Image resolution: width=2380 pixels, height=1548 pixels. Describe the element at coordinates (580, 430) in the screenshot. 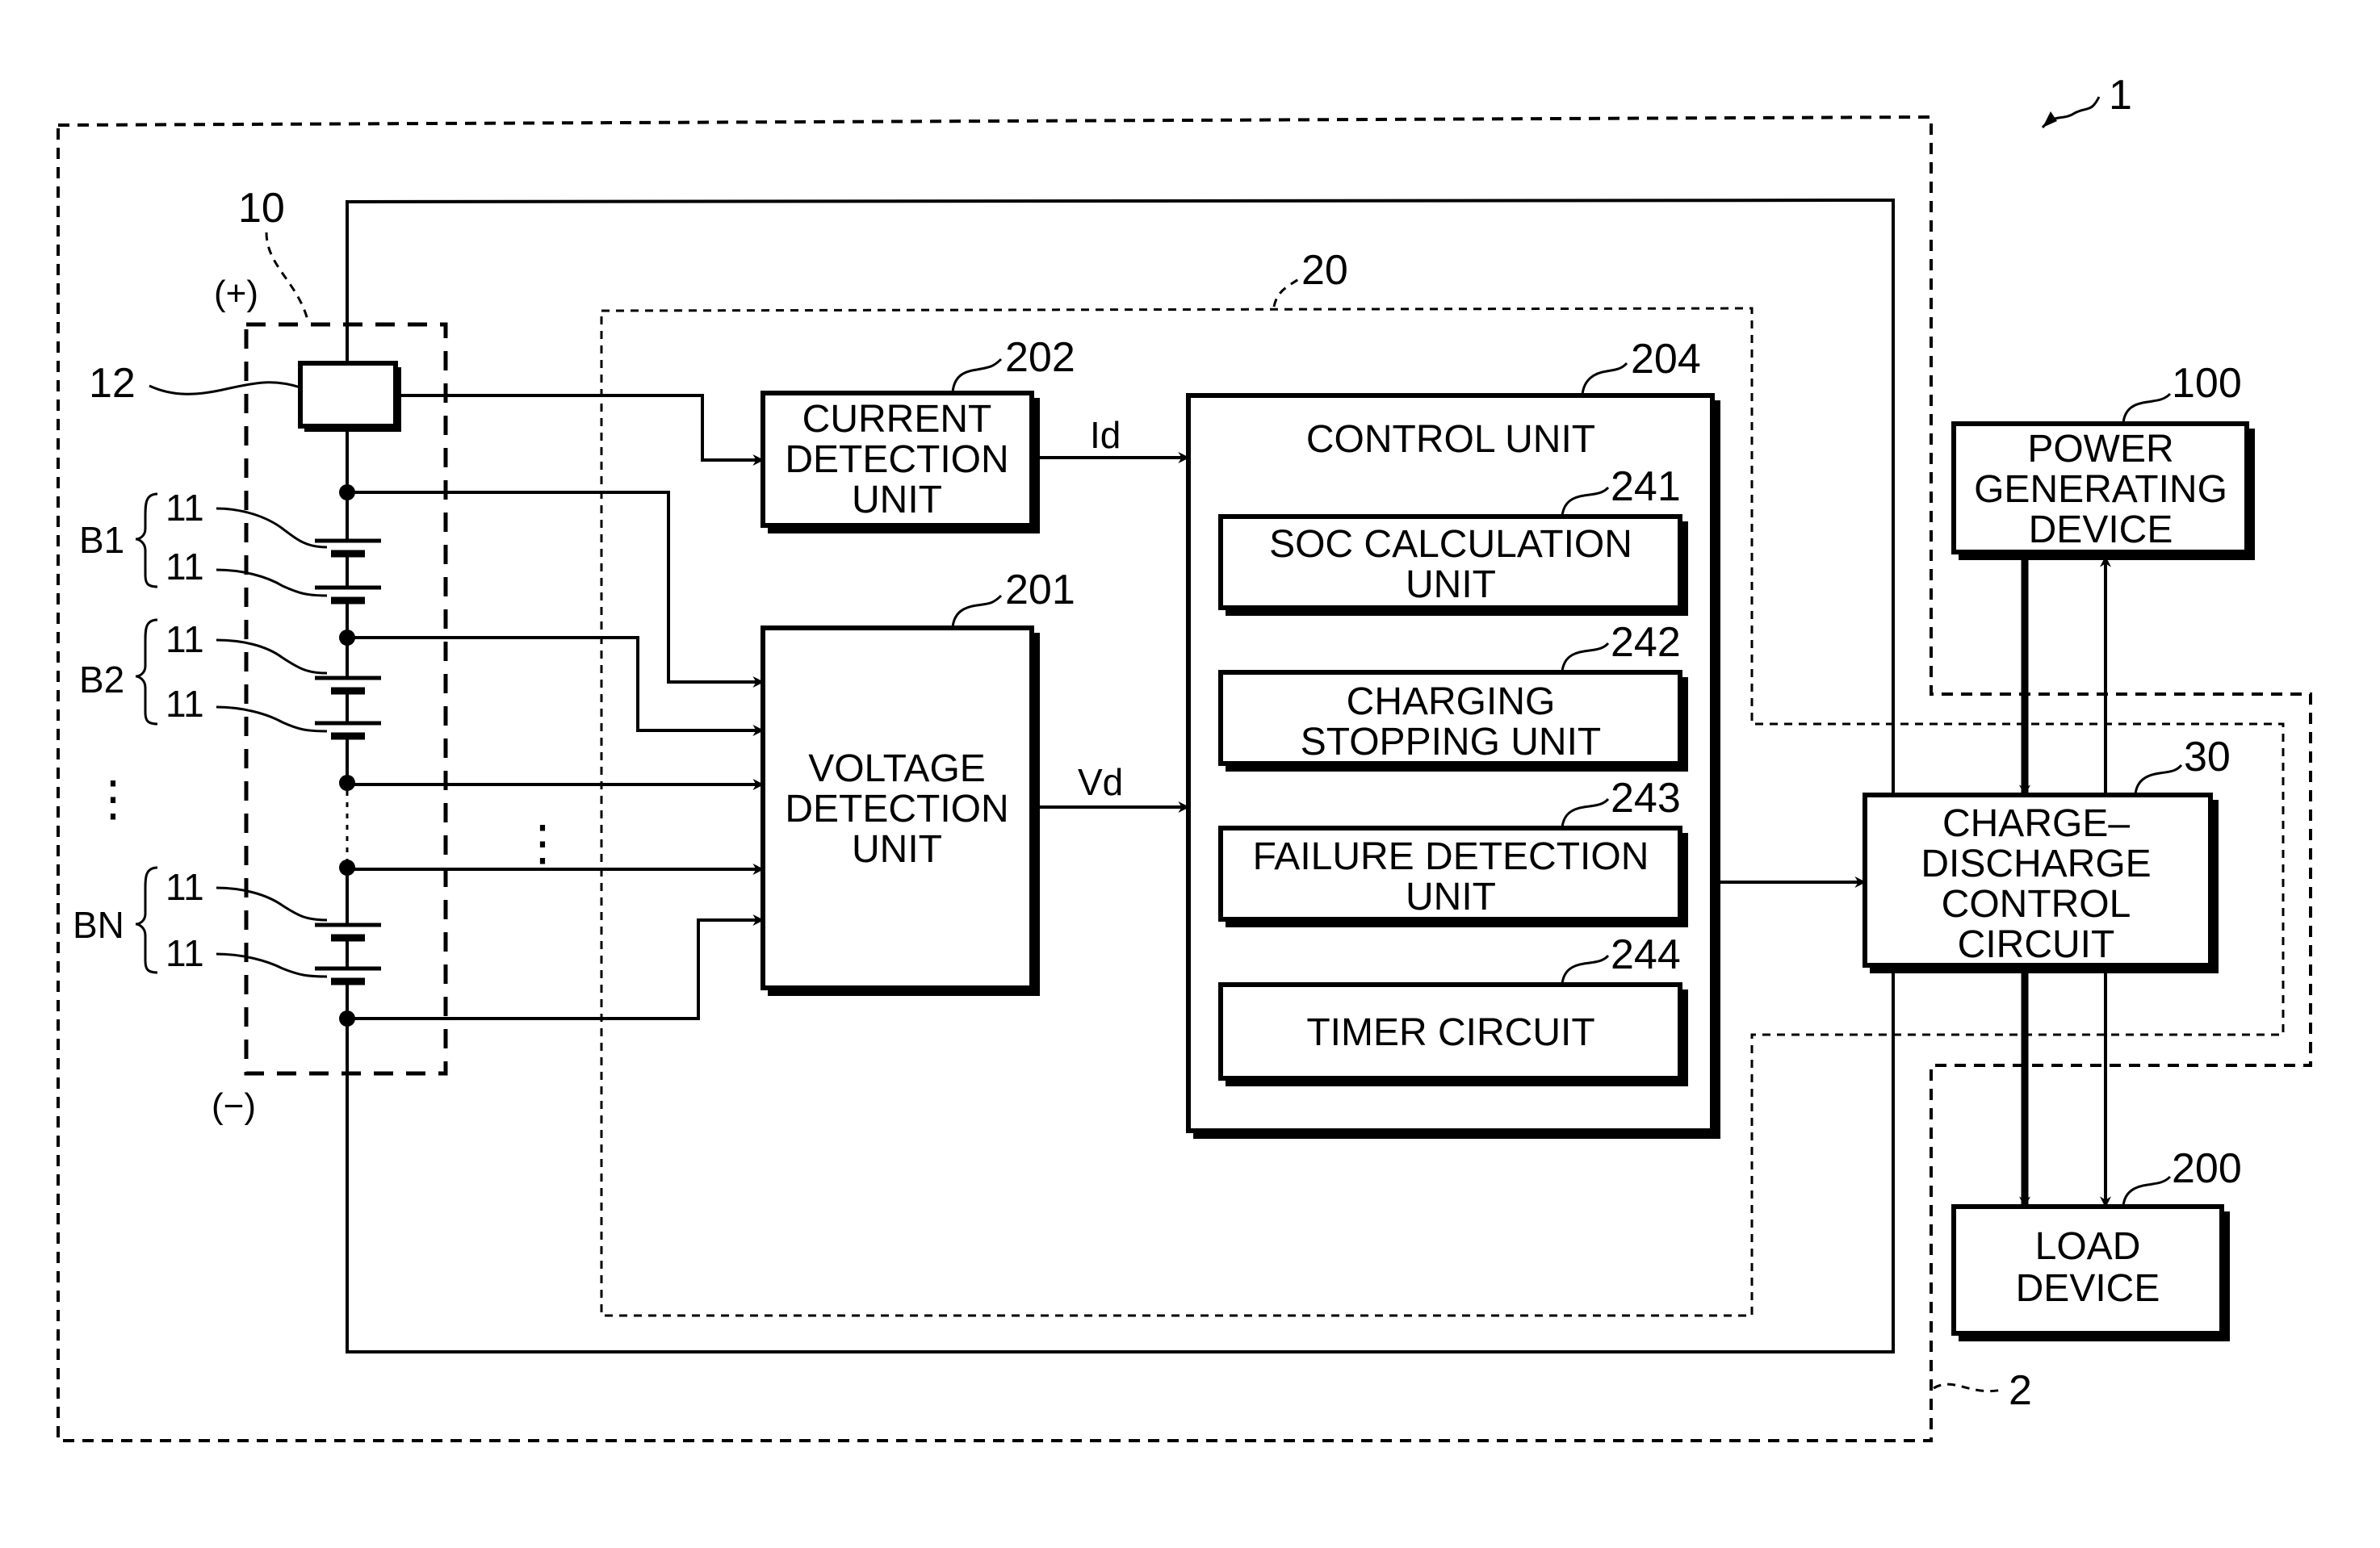

I see `current-sense-wire` at that location.